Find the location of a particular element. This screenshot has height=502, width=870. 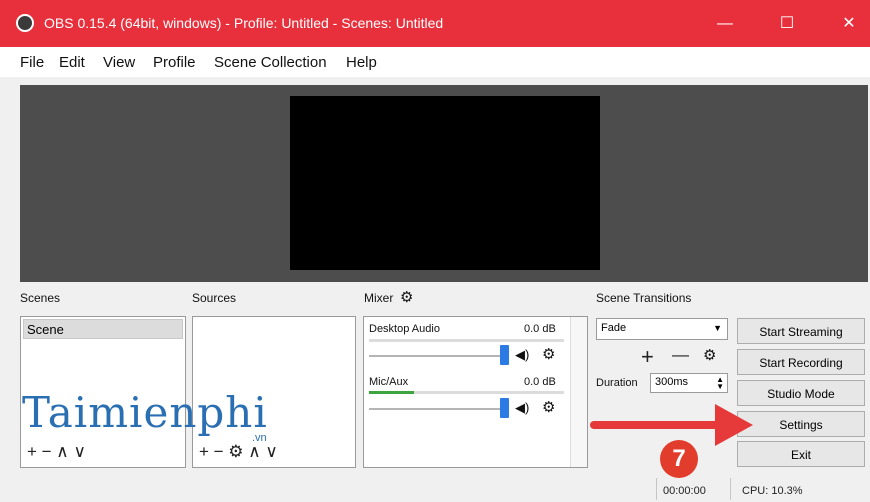

menu-help: Help is located at coordinates (361, 62).